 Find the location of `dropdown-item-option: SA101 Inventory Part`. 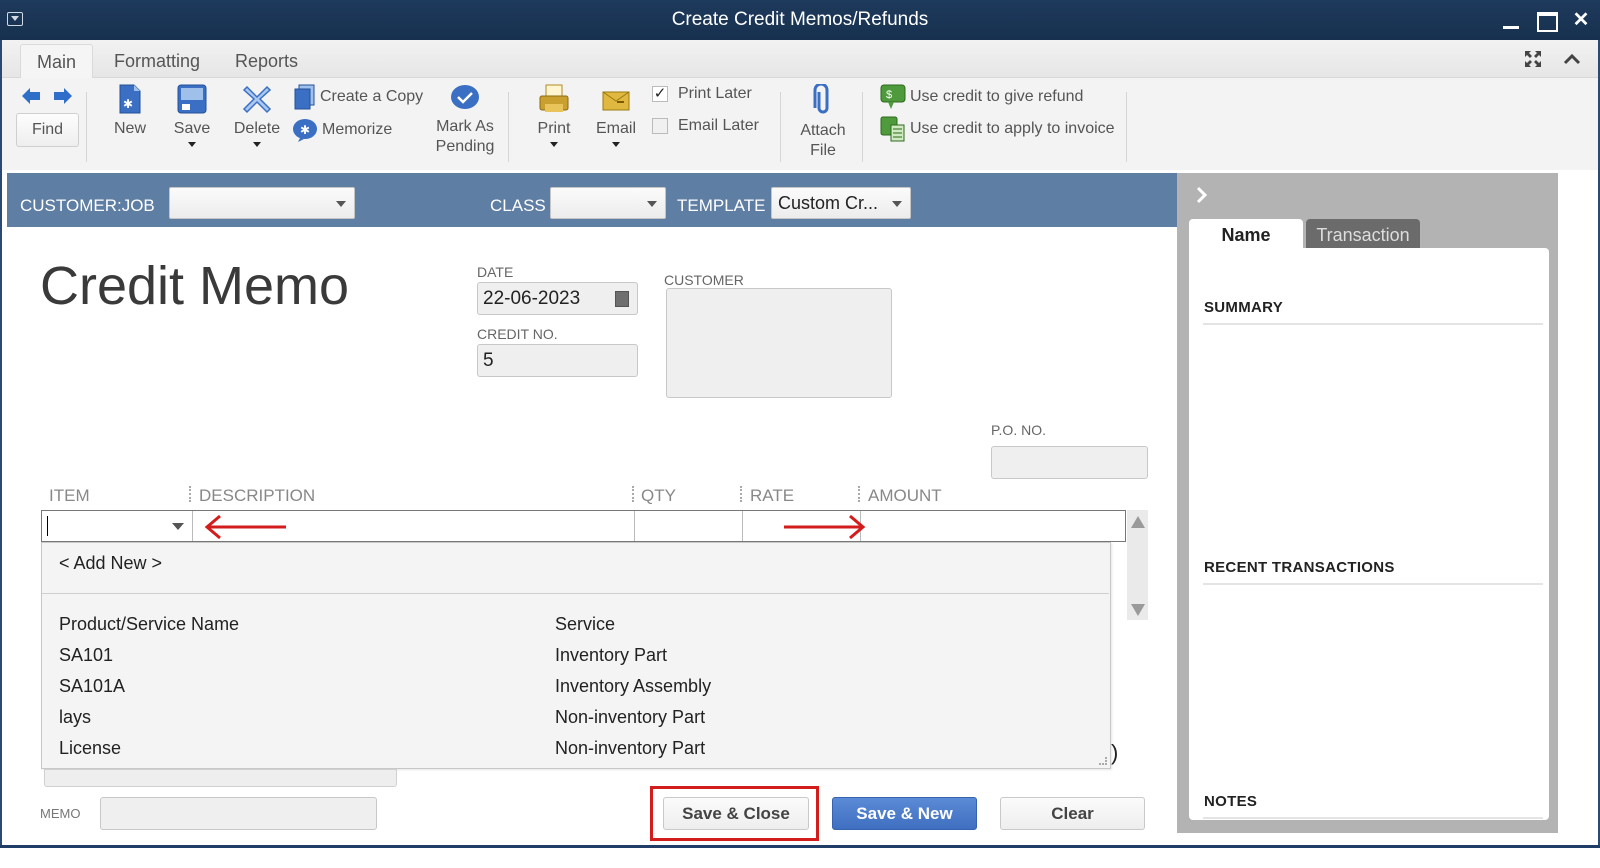

dropdown-item-option: SA101 Inventory Part is located at coordinates (579, 655).